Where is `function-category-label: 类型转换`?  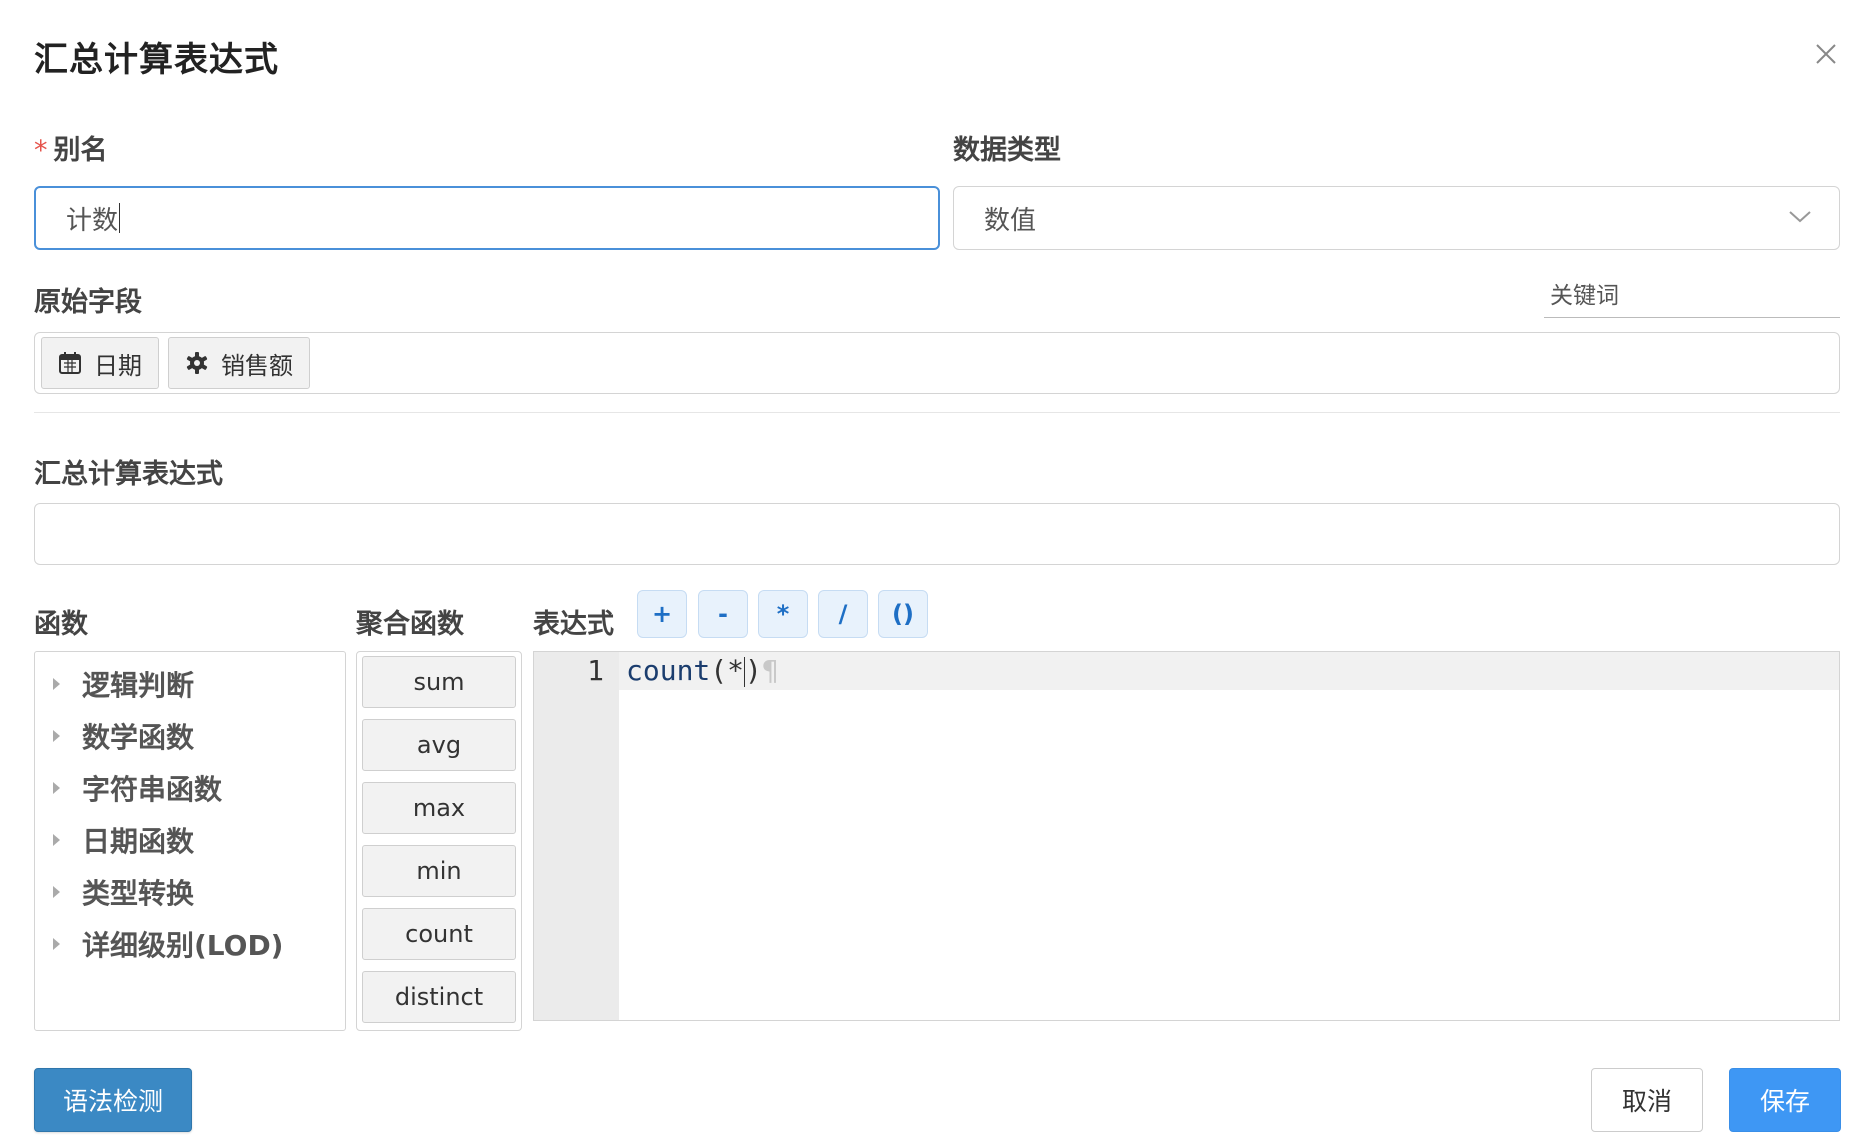
function-category-label: 类型转换 is located at coordinates (138, 893).